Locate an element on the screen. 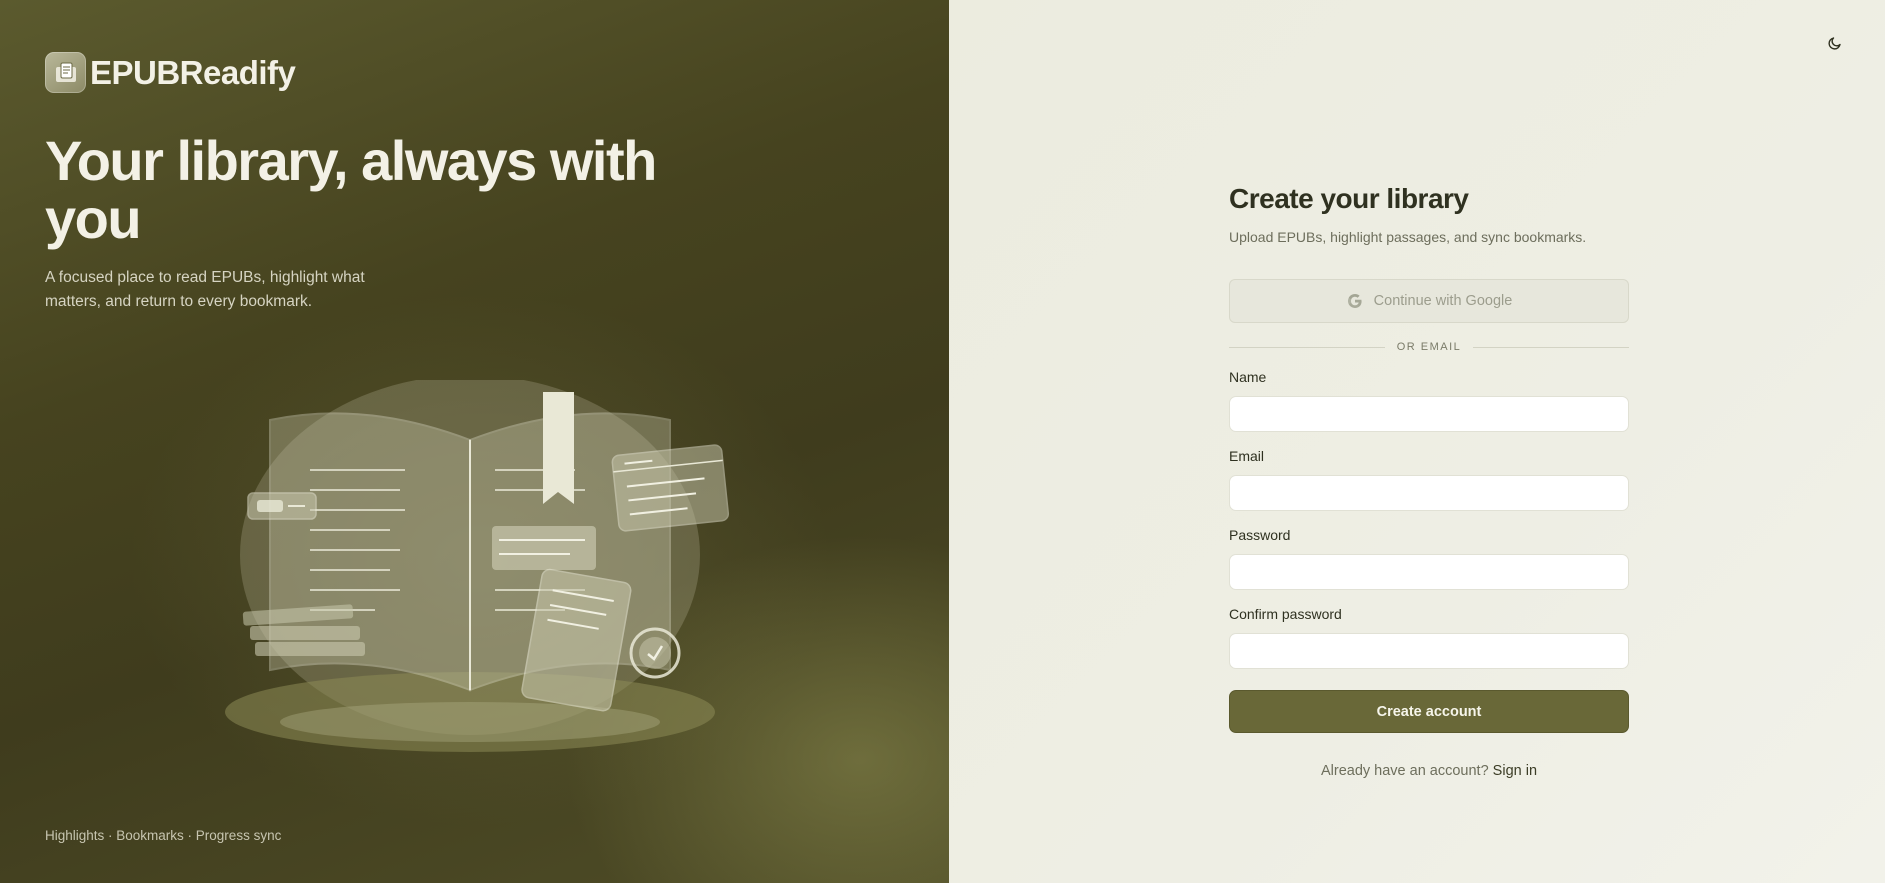  brand-name: EPUBReadify is located at coordinates (193, 72).